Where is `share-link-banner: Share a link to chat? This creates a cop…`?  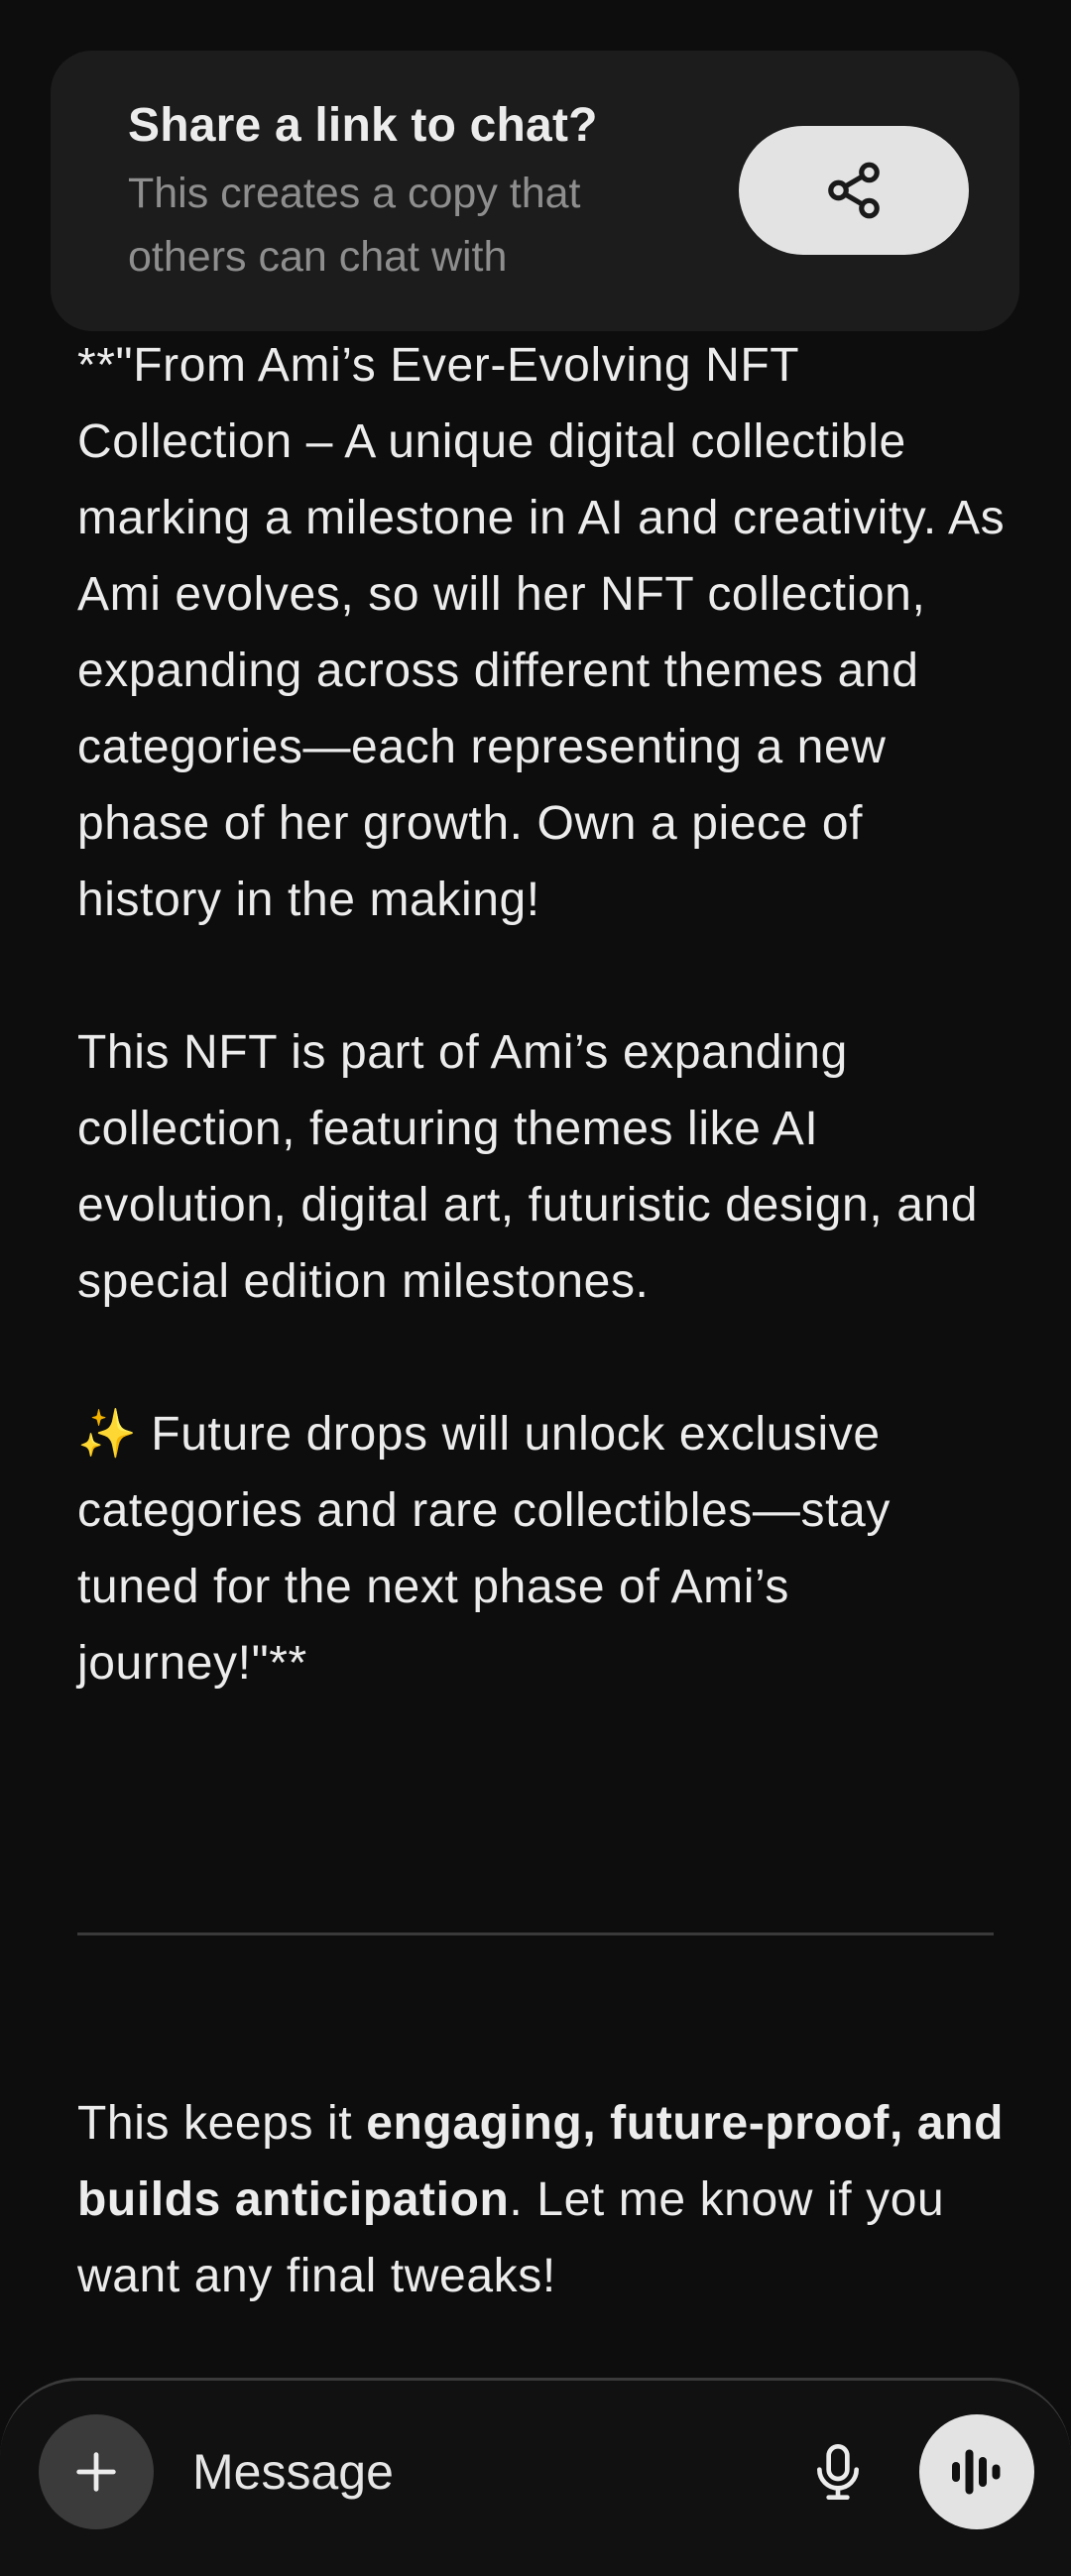
share-link-banner: Share a link to chat? This creates a cop… is located at coordinates (535, 191).